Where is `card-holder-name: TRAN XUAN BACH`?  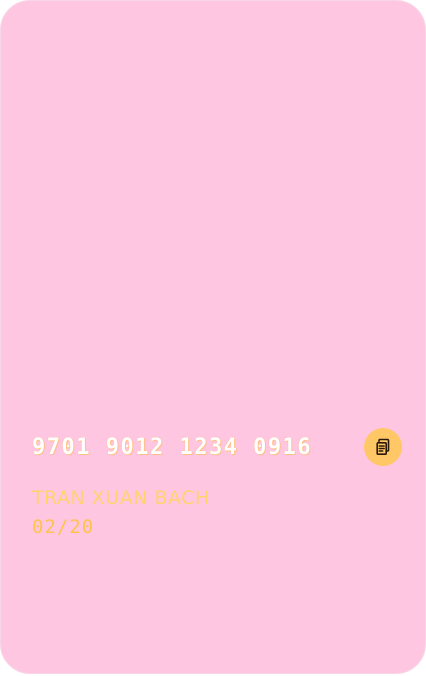 card-holder-name: TRAN XUAN BACH is located at coordinates (121, 498).